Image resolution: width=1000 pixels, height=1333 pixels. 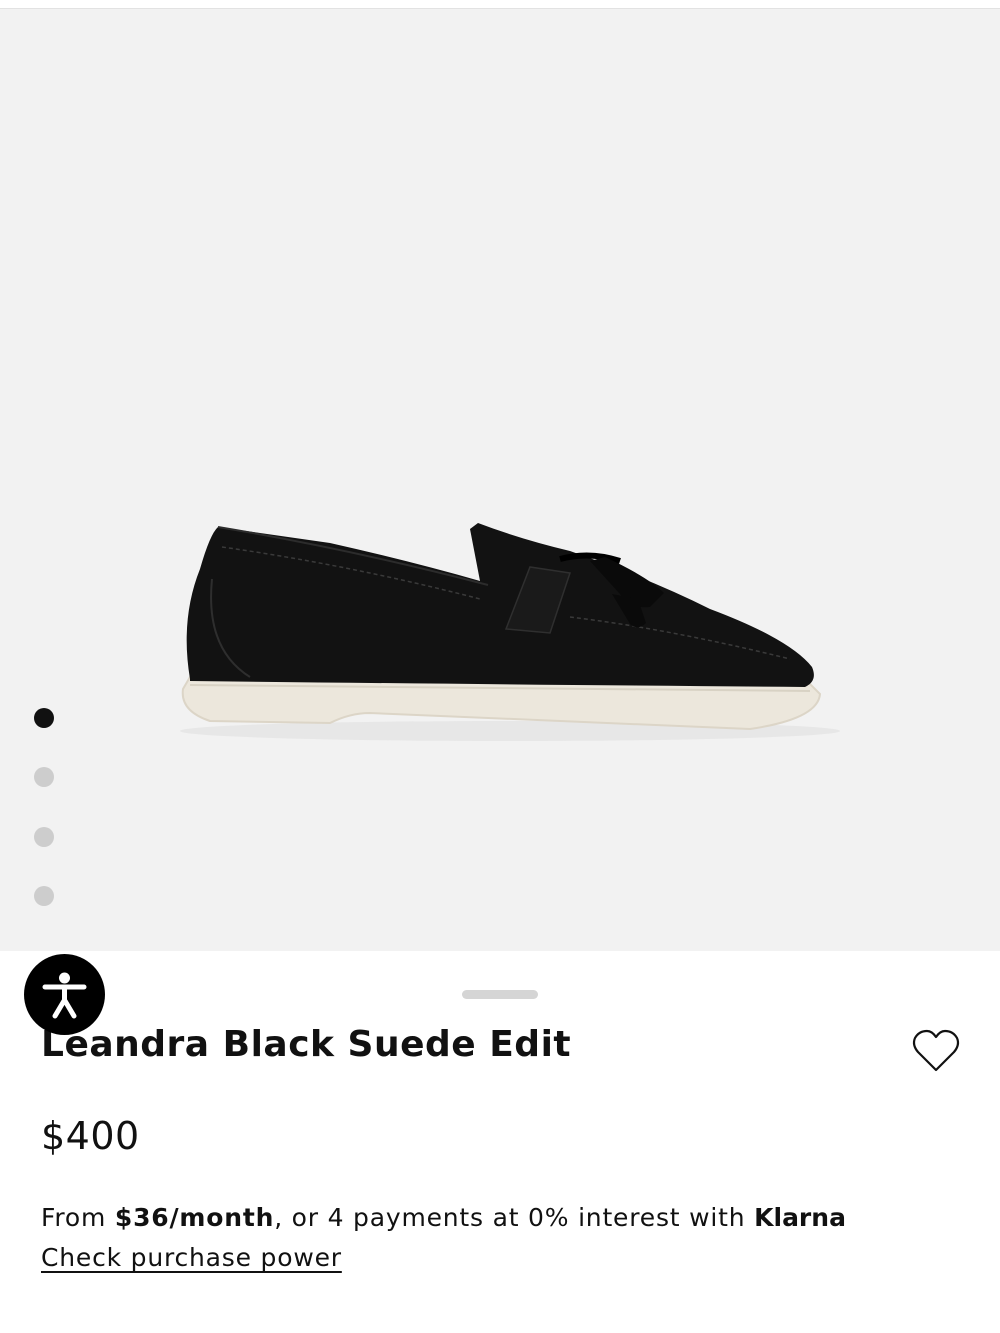 I want to click on accessibility-button, so click(x=64, y=994).